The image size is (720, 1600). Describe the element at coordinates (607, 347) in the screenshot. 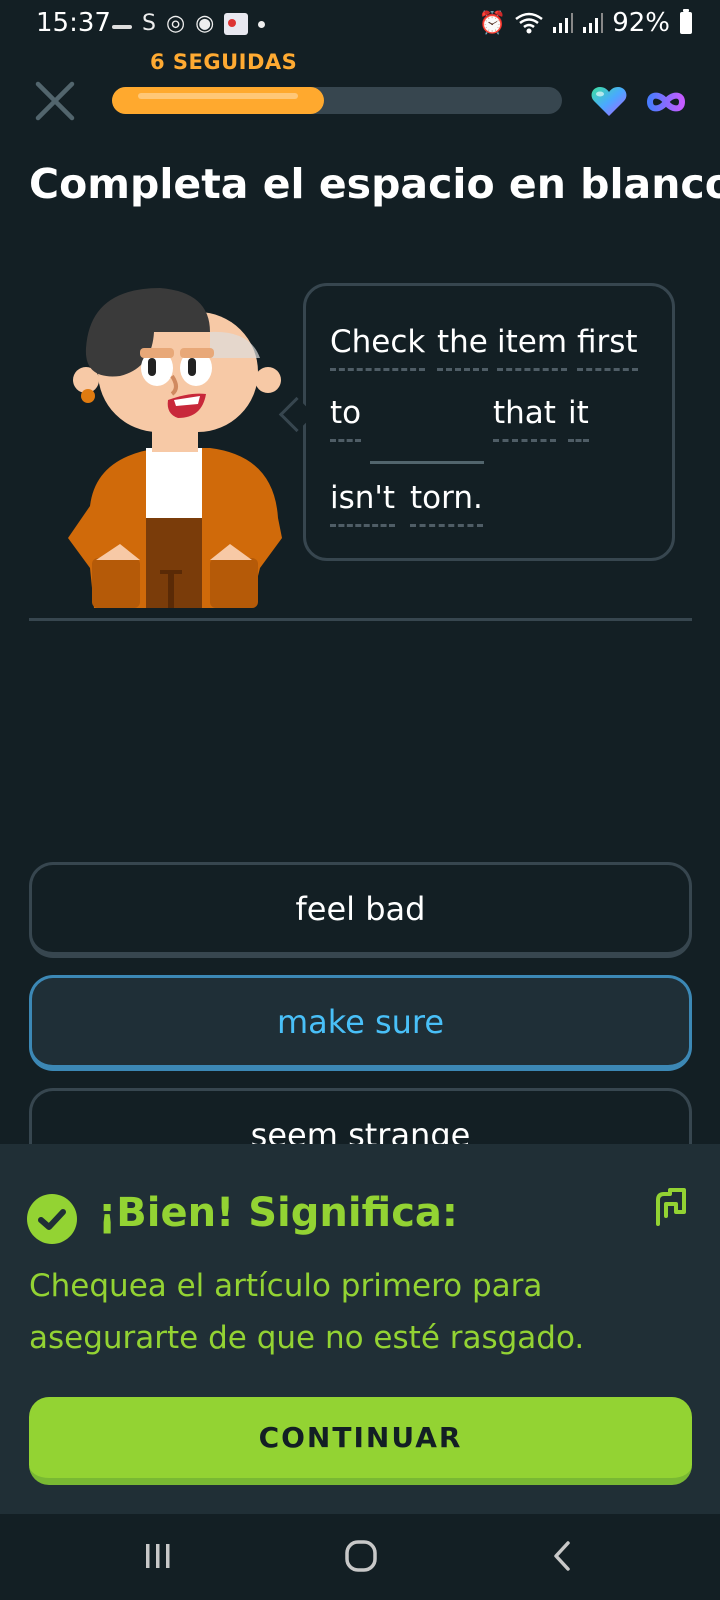

I see `sentence-word: first` at that location.